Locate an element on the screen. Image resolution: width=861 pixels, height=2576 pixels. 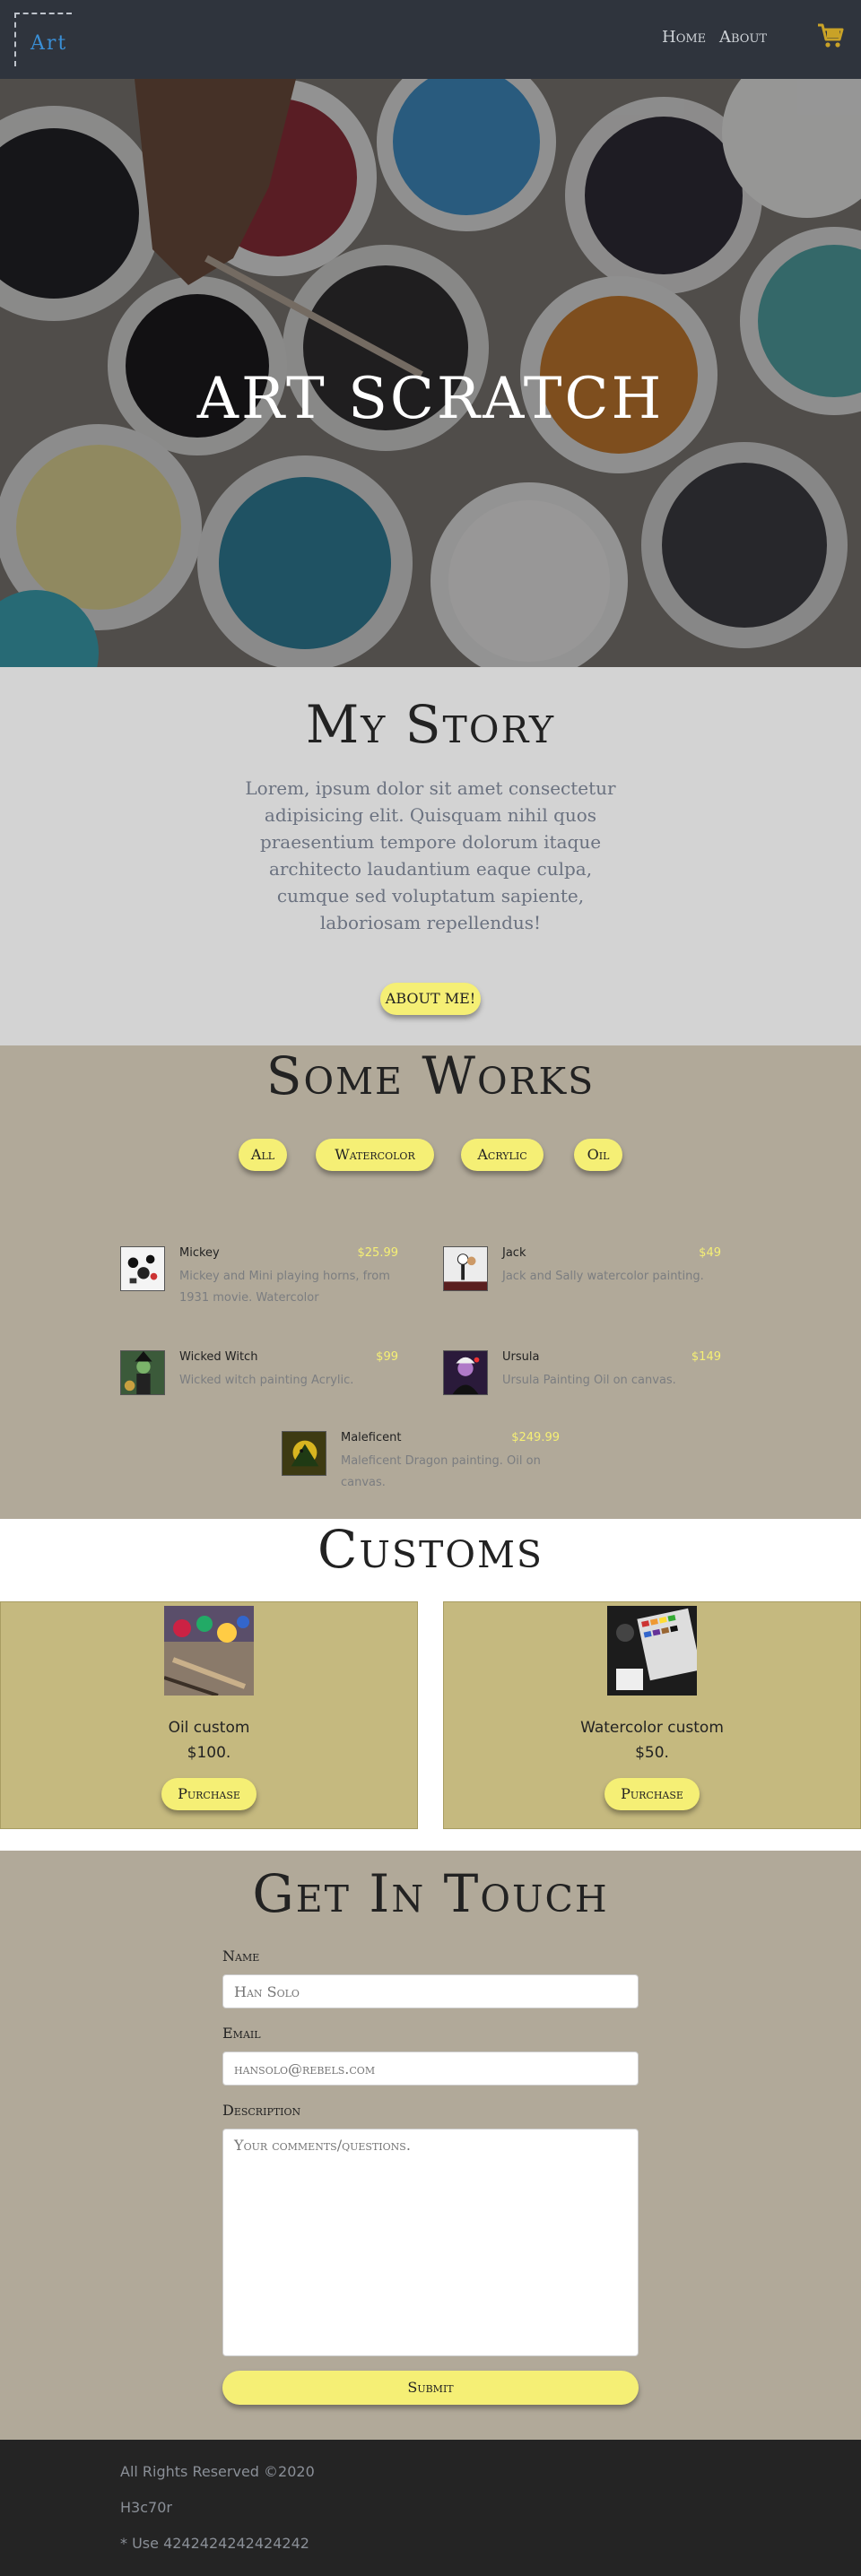
filter-oil-button: Oil is located at coordinates (598, 1155).